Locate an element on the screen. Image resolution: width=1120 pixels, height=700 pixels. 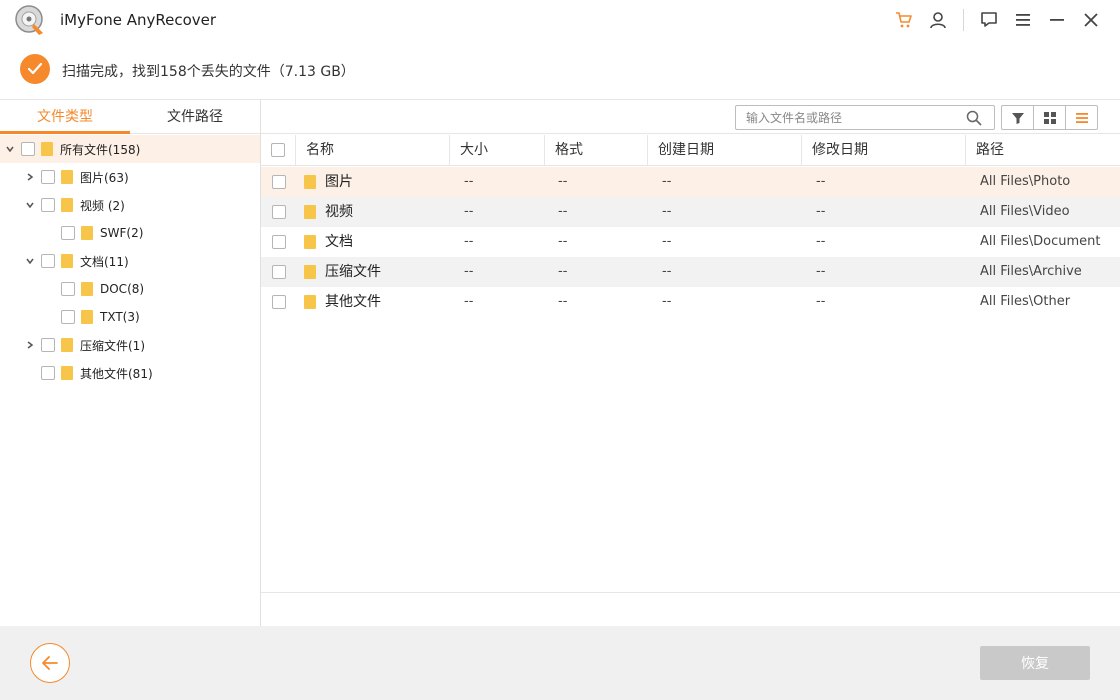
window-controls is located at coordinates (1003, 20).